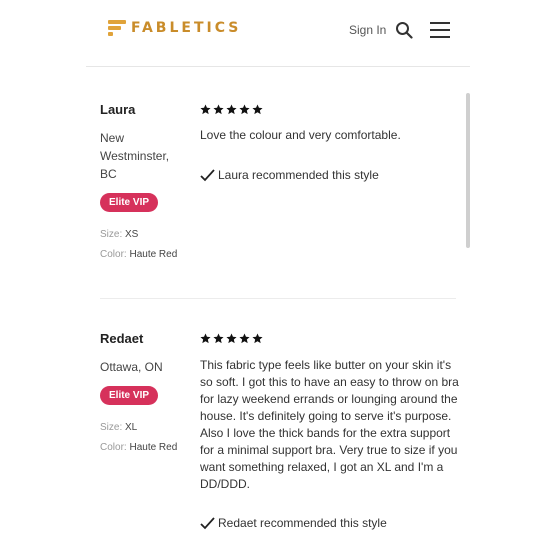  Describe the element at coordinates (119, 234) in the screenshot. I see `size-attribute: Size: XS` at that location.